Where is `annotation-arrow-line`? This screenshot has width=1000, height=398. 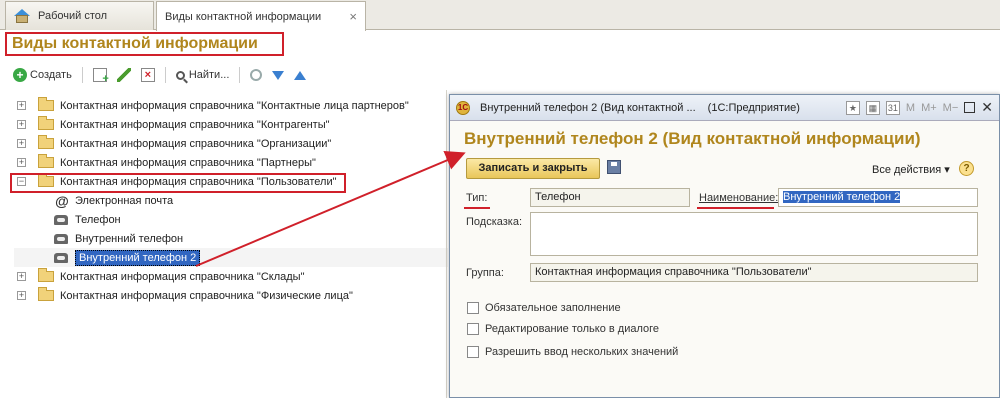
annotation-arrow-line is located at coordinates (330, 208).